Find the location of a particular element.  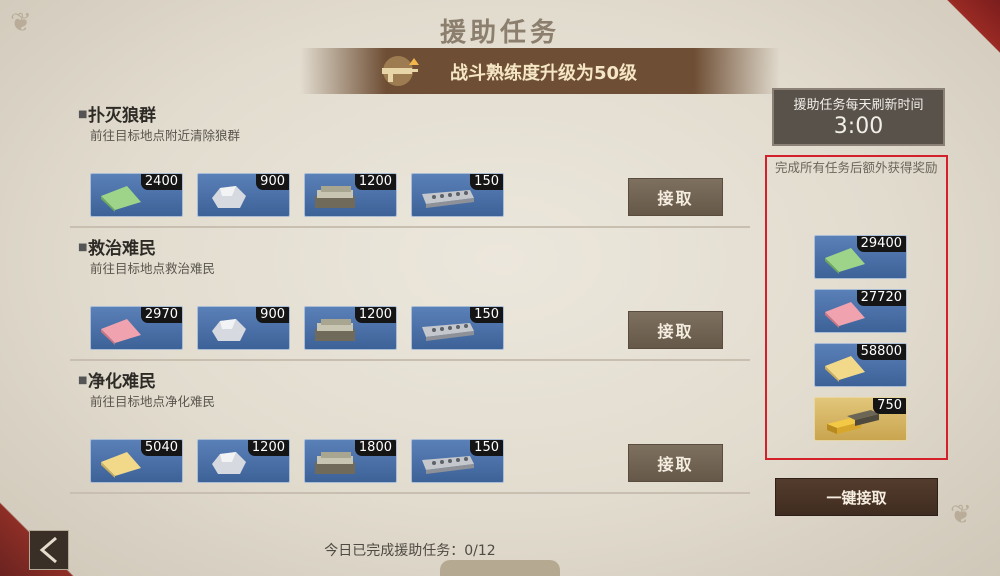

task-name: 净化难民 is located at coordinates (122, 382).